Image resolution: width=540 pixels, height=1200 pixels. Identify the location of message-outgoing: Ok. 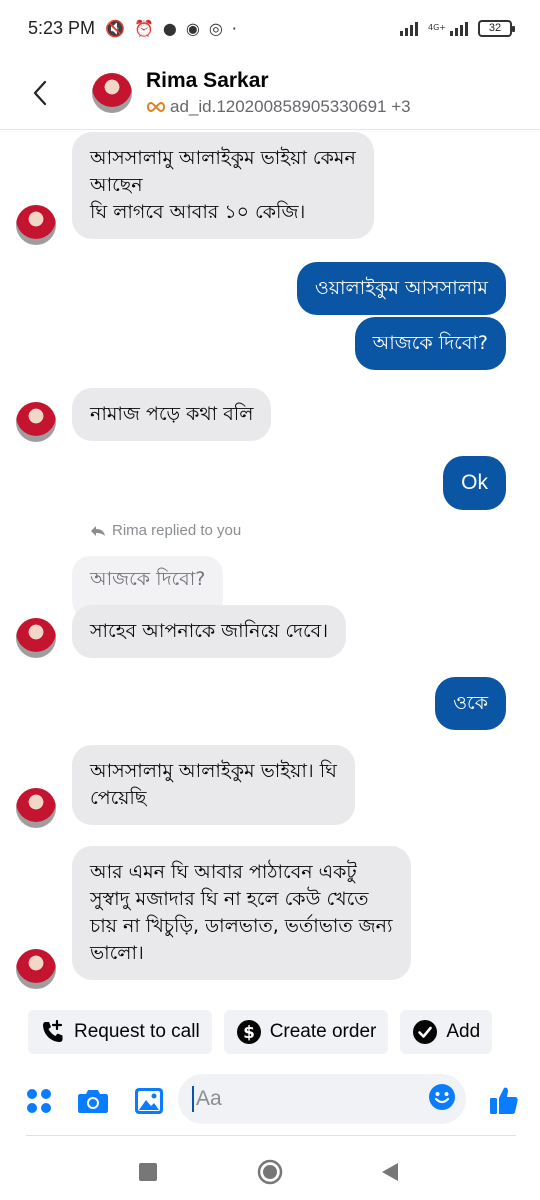
(474, 483).